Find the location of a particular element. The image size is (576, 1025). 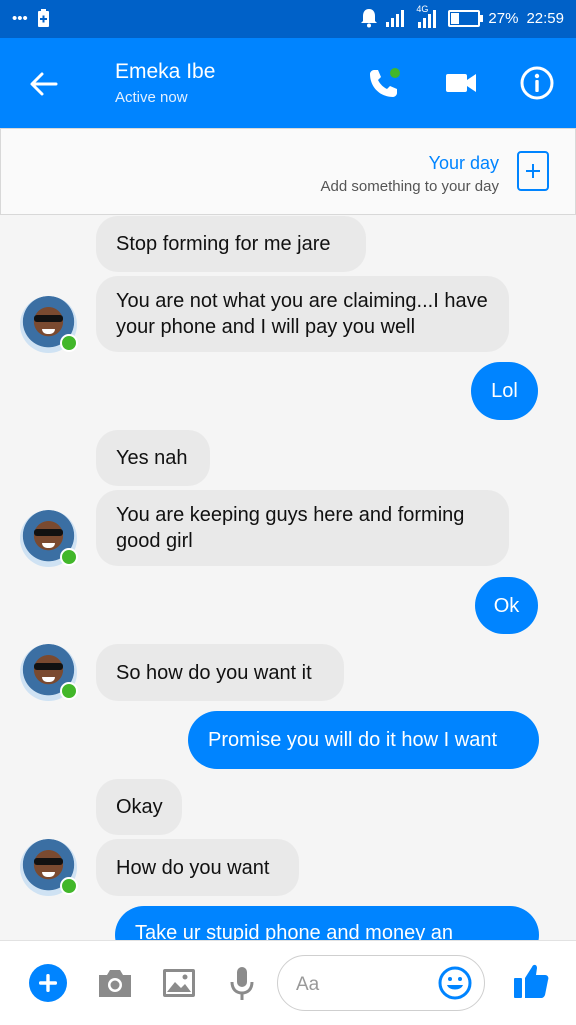

back-arrow-icon is located at coordinates (44, 84).